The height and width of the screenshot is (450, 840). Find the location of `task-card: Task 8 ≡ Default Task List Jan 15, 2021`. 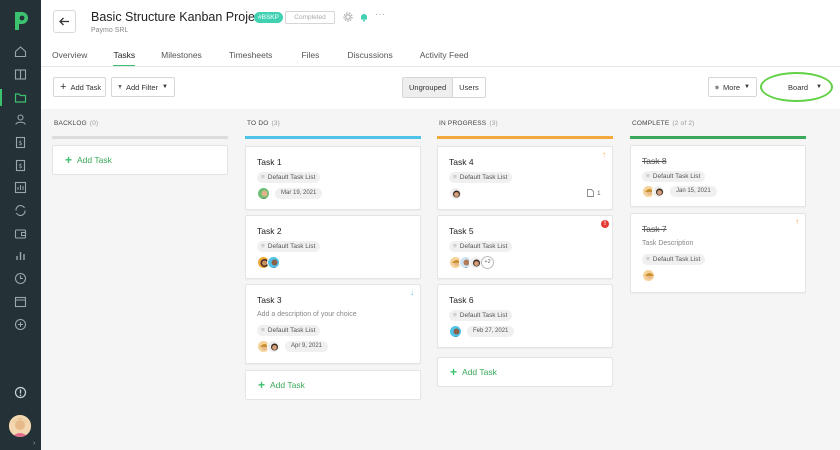

task-card: Task 8 ≡ Default Task List Jan 15, 2021 is located at coordinates (718, 176).